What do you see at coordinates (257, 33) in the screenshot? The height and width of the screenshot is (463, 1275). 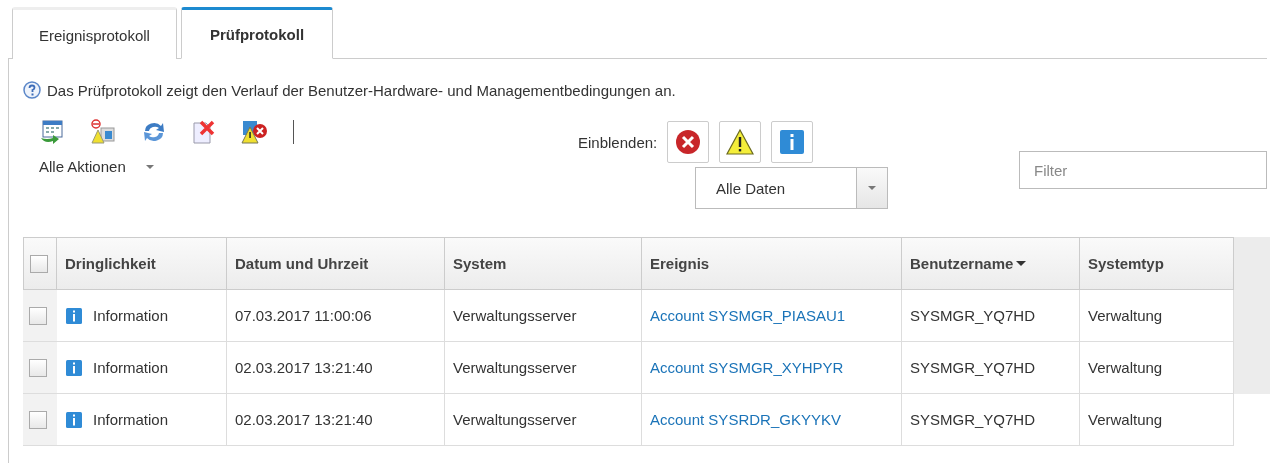 I see `tab: Prüfprotokoll` at bounding box center [257, 33].